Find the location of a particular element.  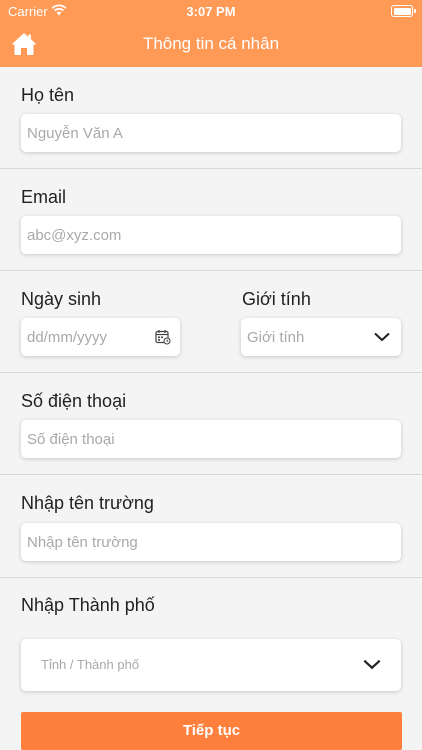

gender-label: Giới tính is located at coordinates (276, 299).